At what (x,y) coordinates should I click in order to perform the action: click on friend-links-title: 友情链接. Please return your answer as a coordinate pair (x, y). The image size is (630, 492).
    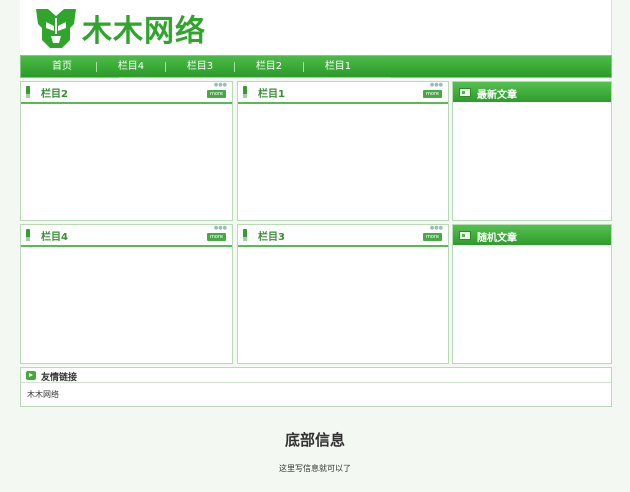
    Looking at the image, I should click on (59, 378).